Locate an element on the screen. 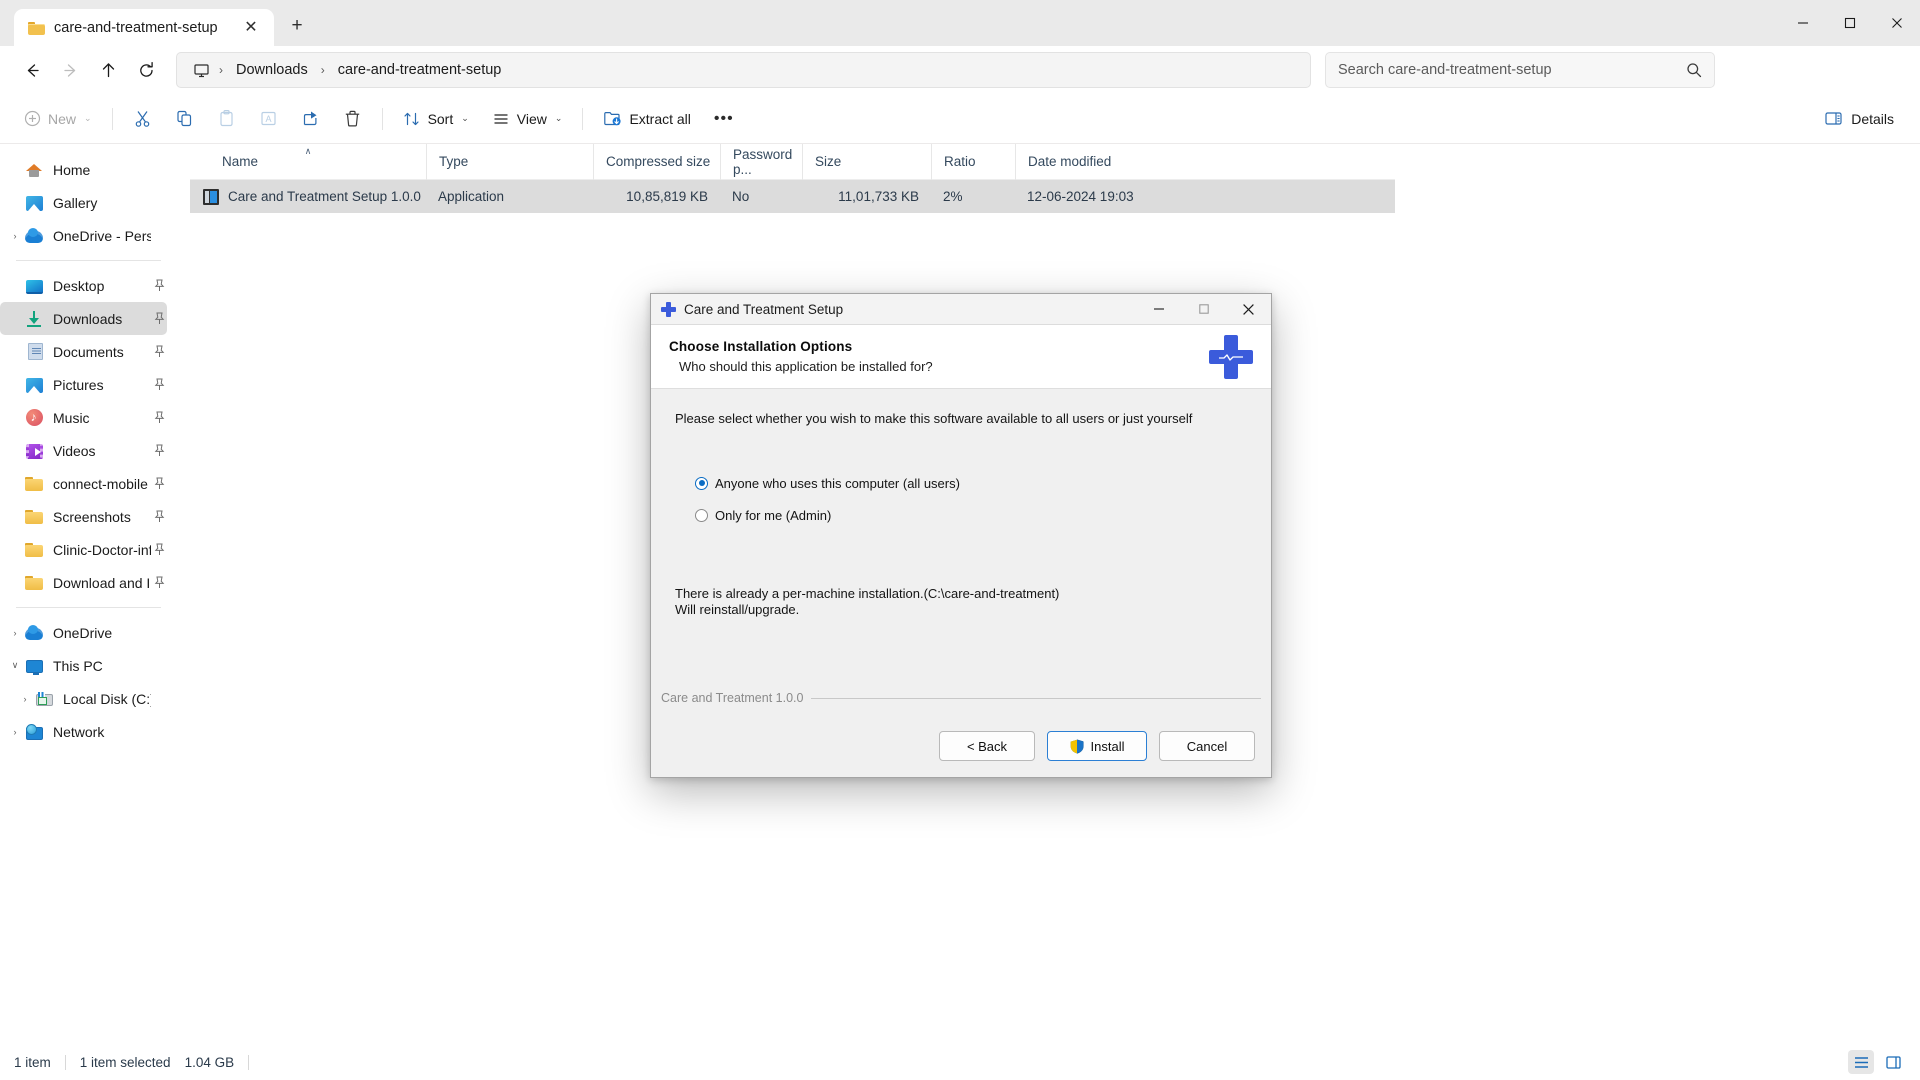  folder-icon is located at coordinates (34, 583).